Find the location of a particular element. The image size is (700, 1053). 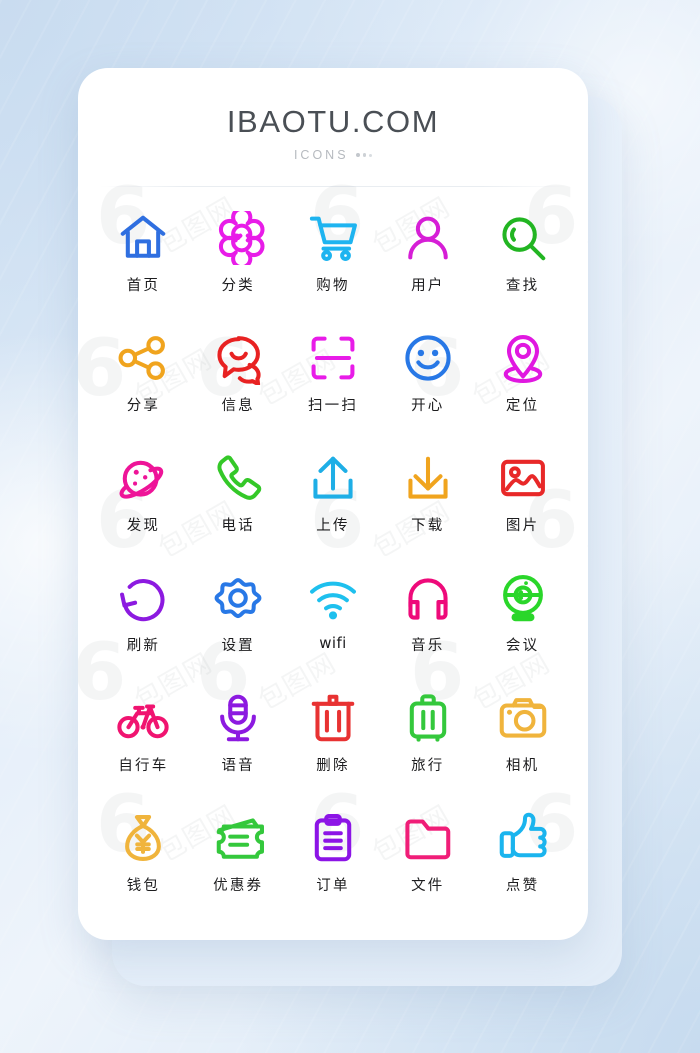

icon-label: 设置 is located at coordinates (238, 646).